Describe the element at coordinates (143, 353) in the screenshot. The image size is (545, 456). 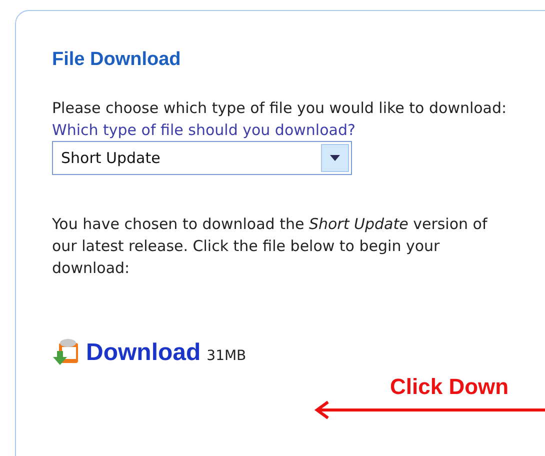
I see `download-link: Download` at that location.